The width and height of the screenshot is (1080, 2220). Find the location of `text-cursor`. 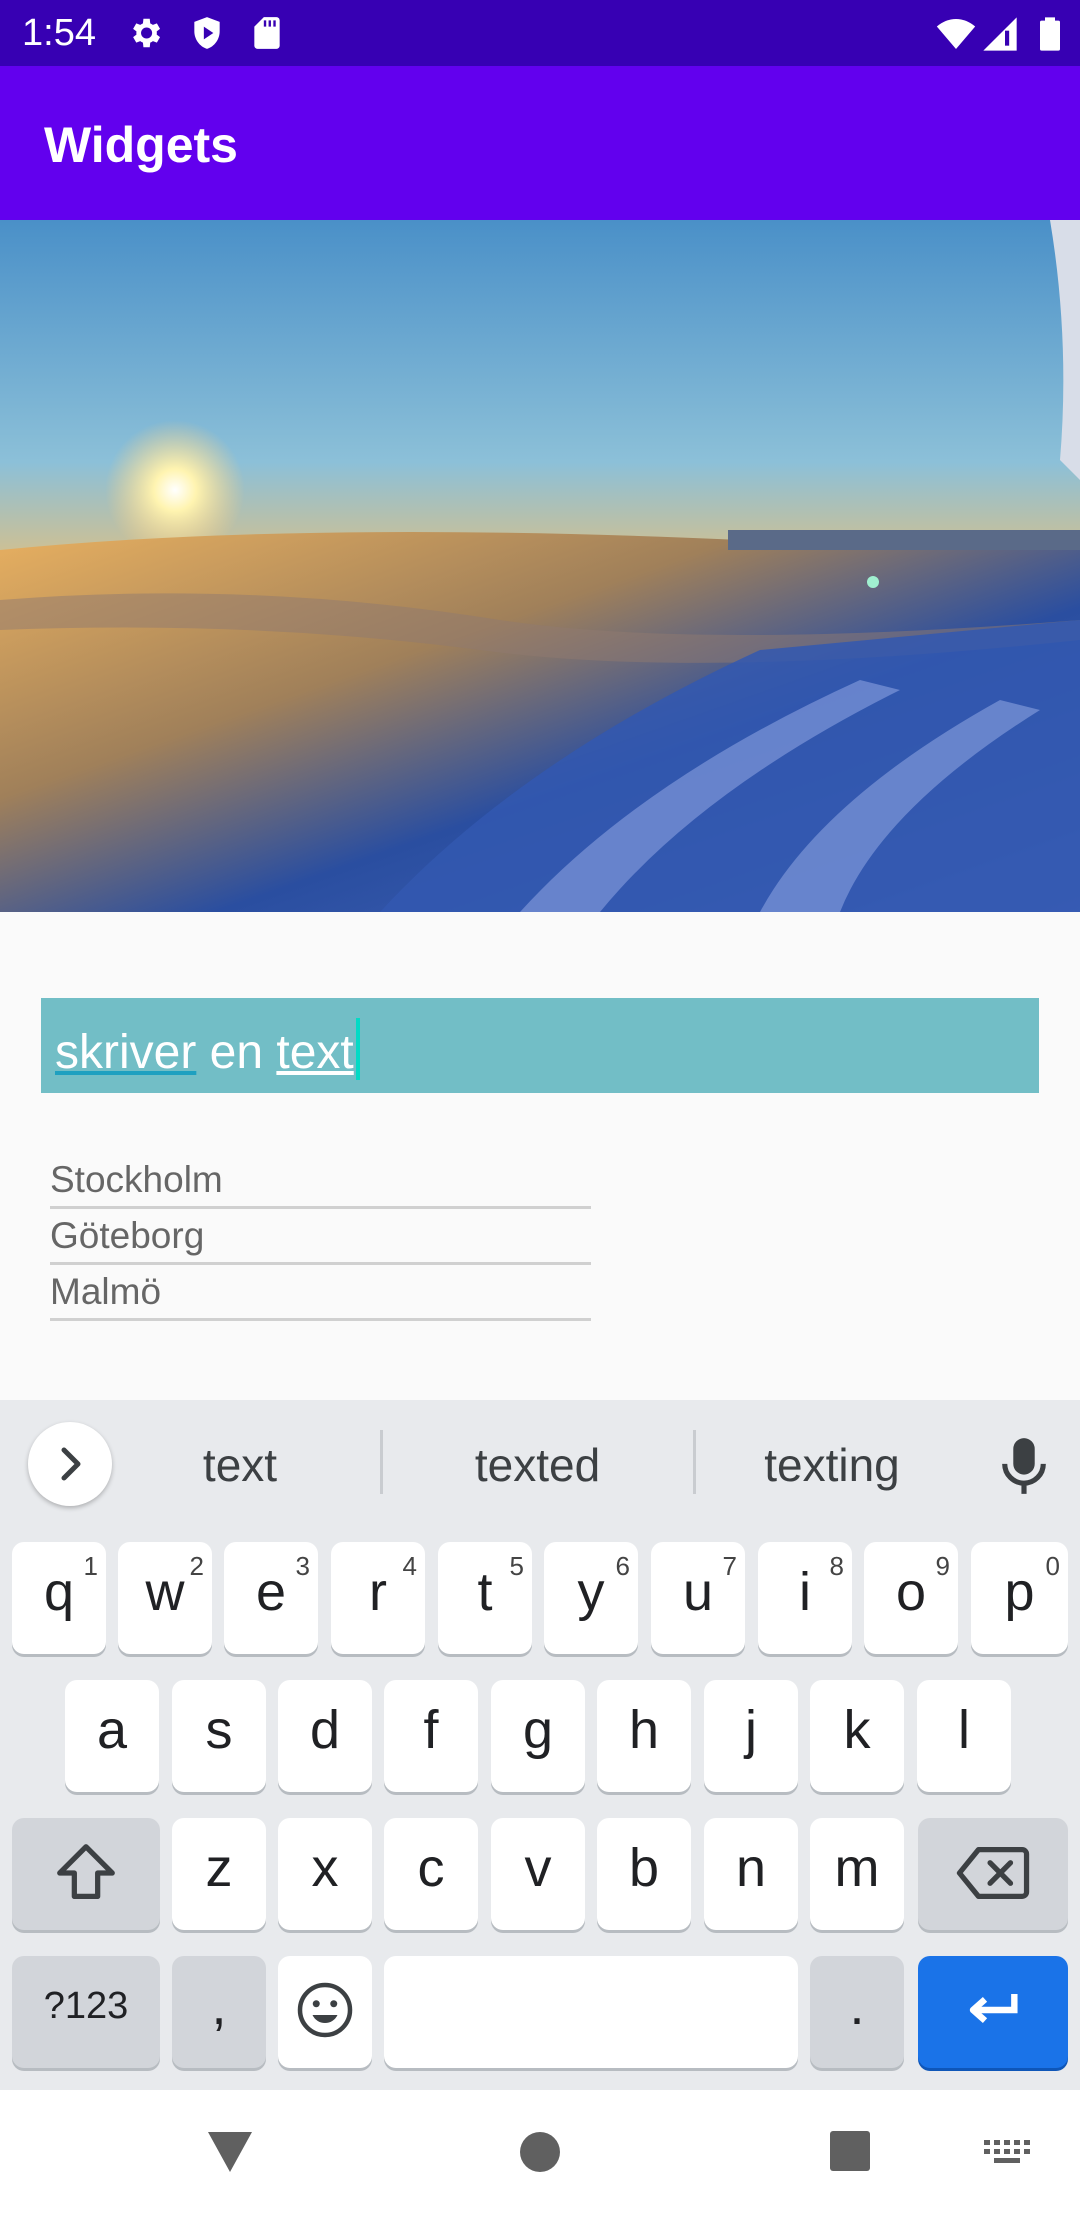

text-cursor is located at coordinates (357, 1049).